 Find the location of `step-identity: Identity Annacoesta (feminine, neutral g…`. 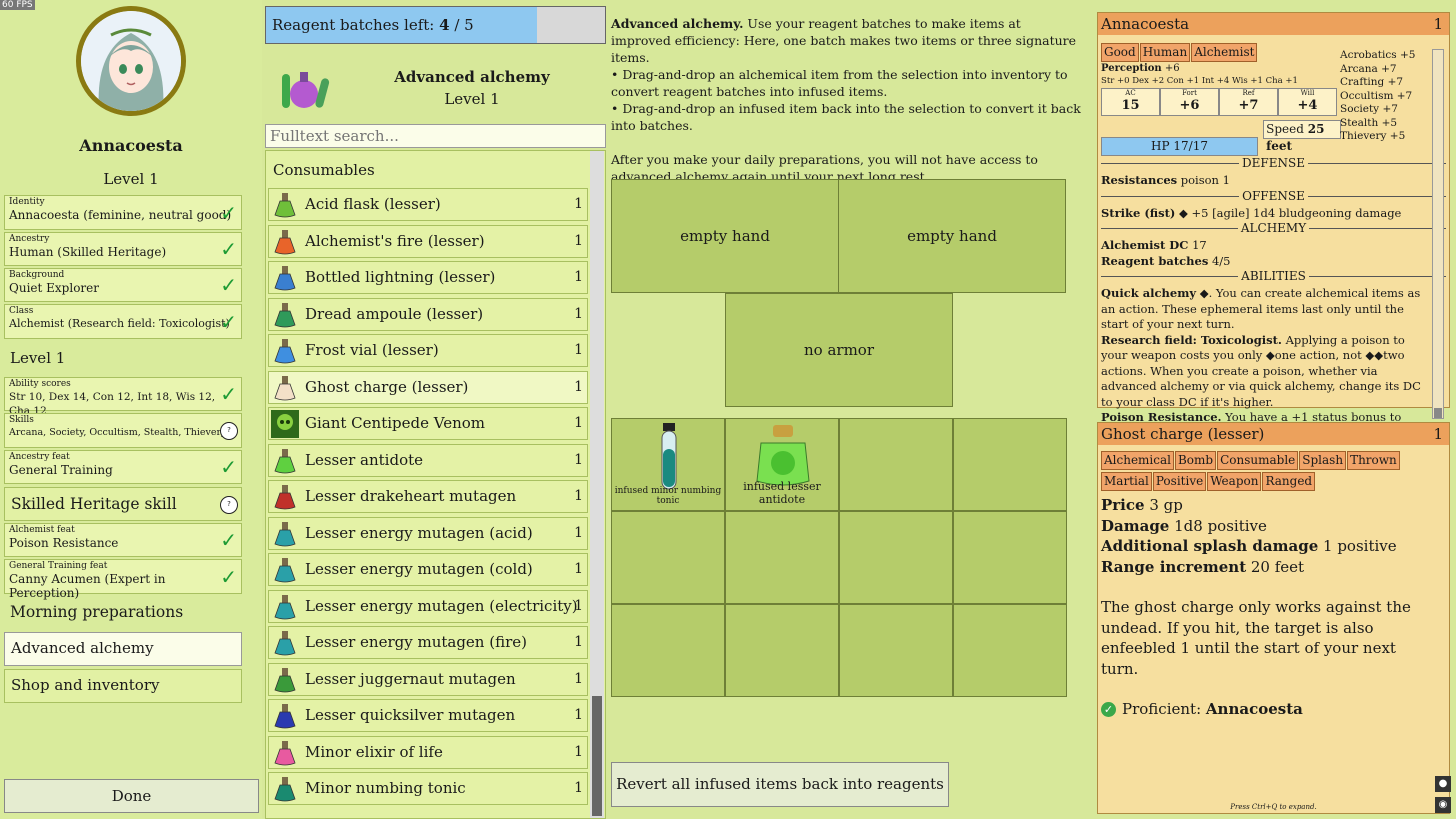

step-identity: Identity Annacoesta (feminine, neutral g… is located at coordinates (123, 212).